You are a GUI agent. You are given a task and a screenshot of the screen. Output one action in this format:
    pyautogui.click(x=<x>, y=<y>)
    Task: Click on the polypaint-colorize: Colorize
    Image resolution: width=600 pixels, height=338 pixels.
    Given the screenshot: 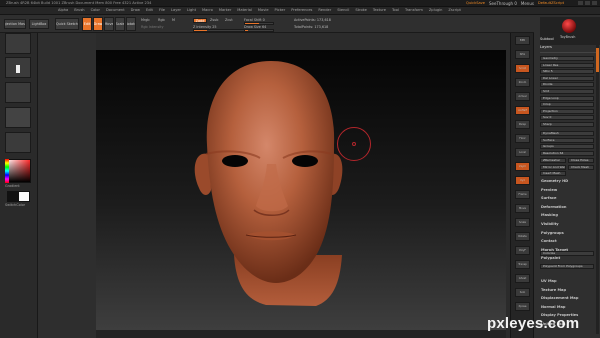 What is the action you would take?
    pyautogui.click(x=567, y=253)
    